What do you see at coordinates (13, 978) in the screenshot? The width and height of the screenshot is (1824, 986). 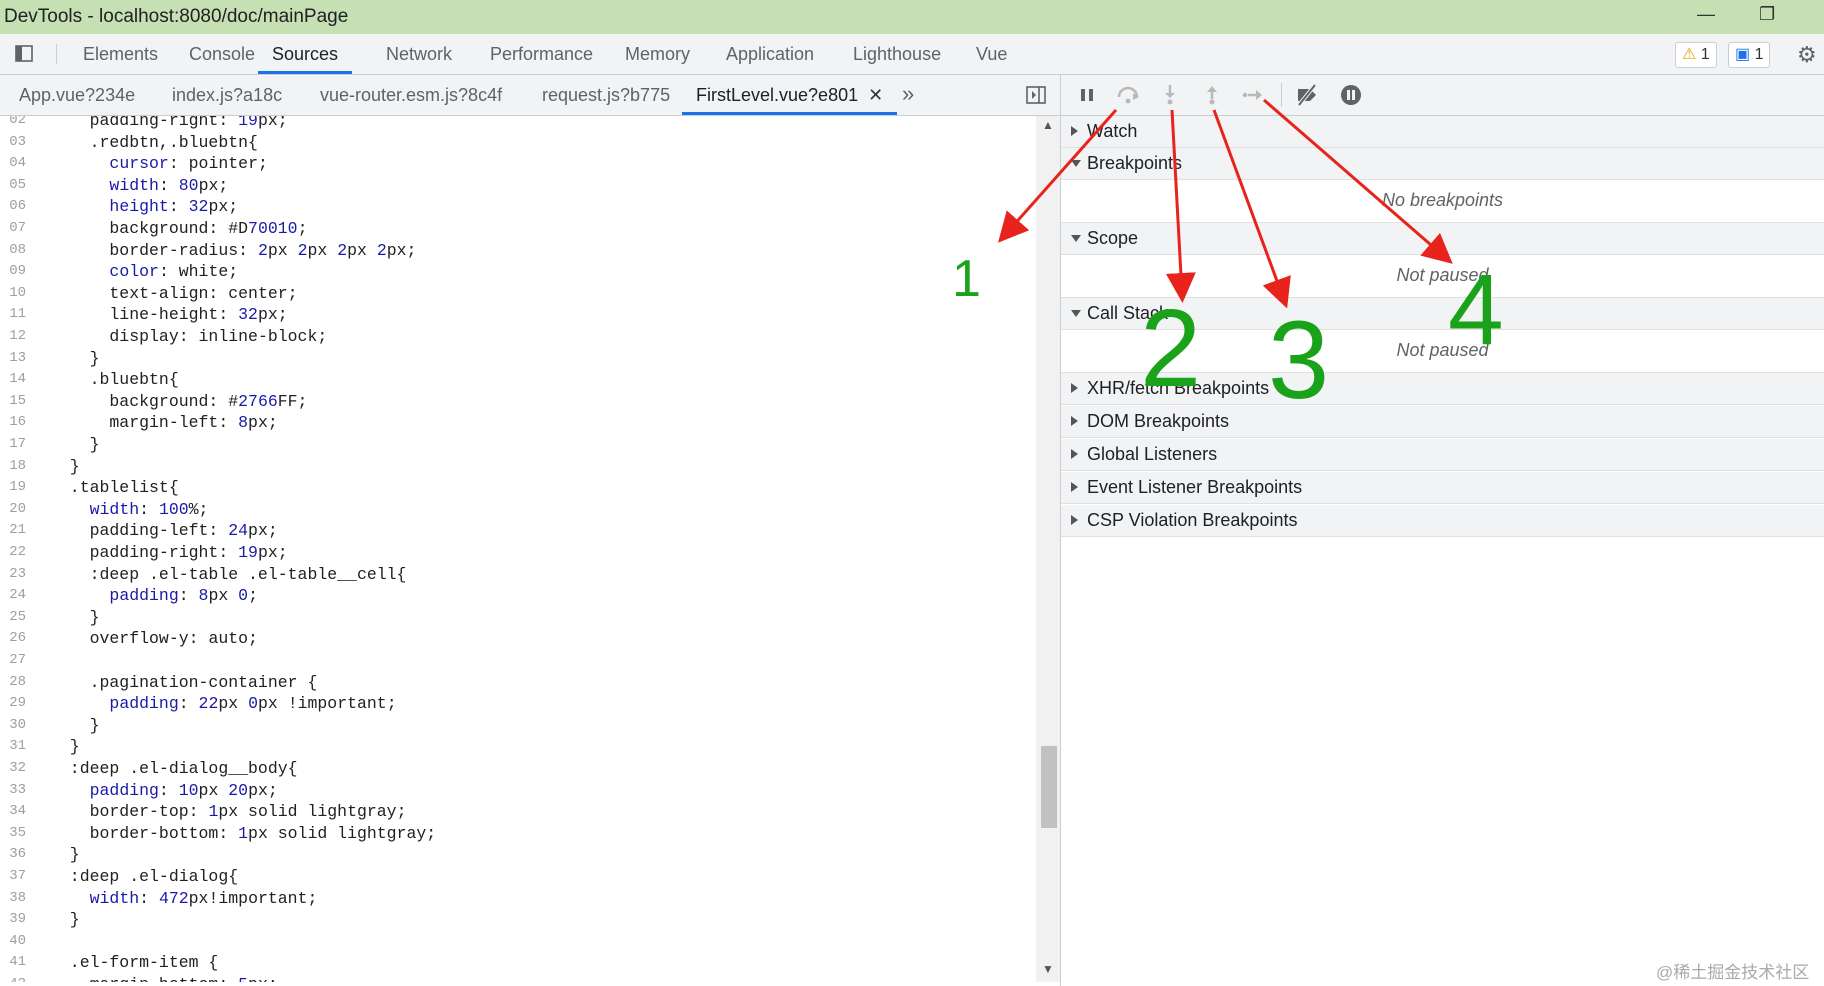 I see `line-number: 42` at bounding box center [13, 978].